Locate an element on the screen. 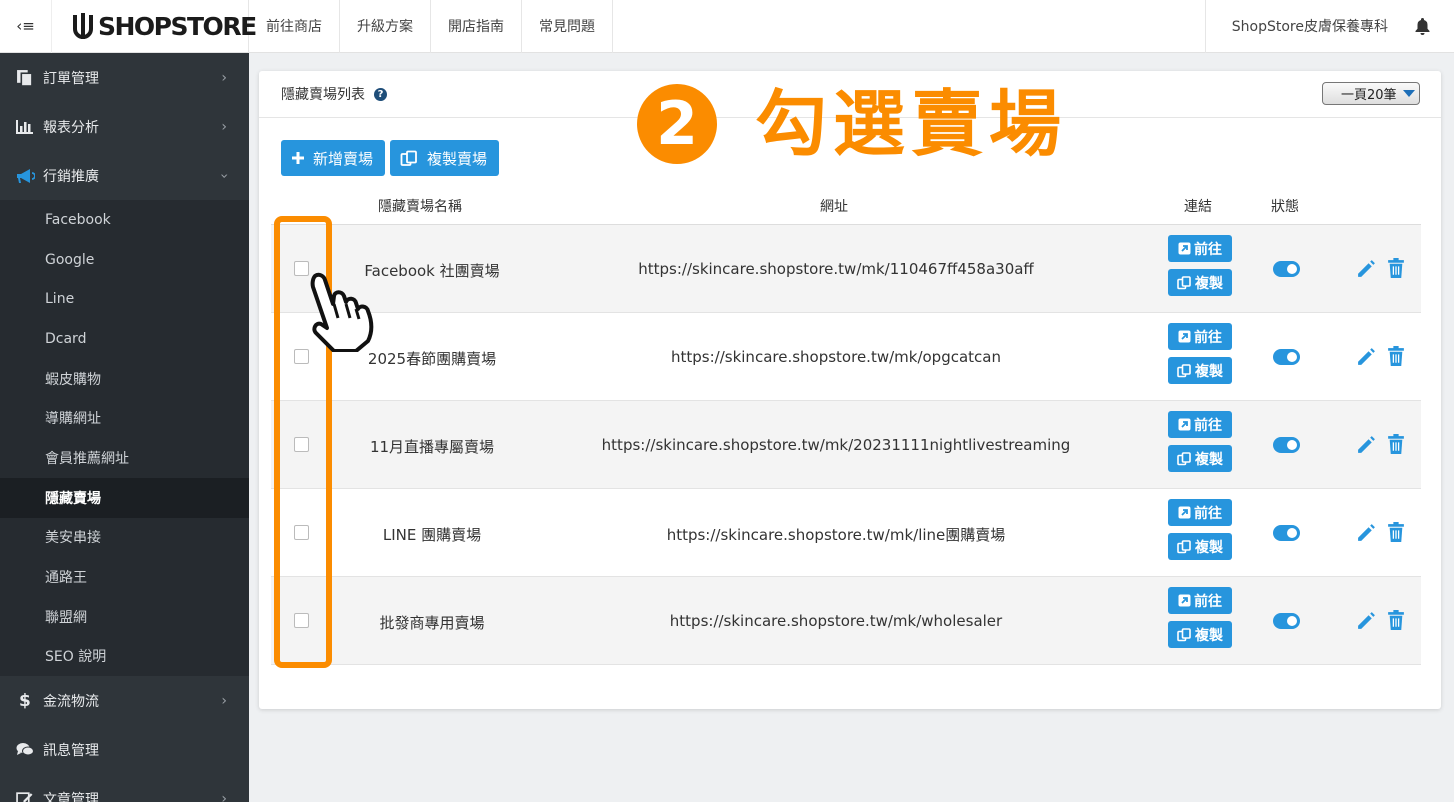 Image resolution: width=1454 pixels, height=802 pixels. store-name-cell: 11月直播專屬賣場 is located at coordinates (432, 447).